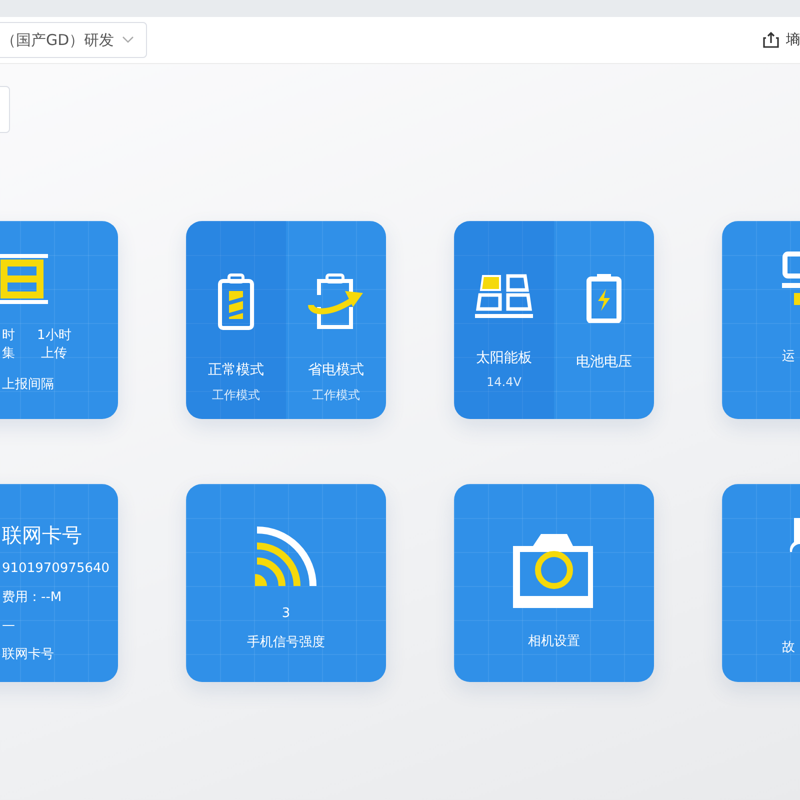  Describe the element at coordinates (54, 336) in the screenshot. I see `interval-value: 1小时` at that location.